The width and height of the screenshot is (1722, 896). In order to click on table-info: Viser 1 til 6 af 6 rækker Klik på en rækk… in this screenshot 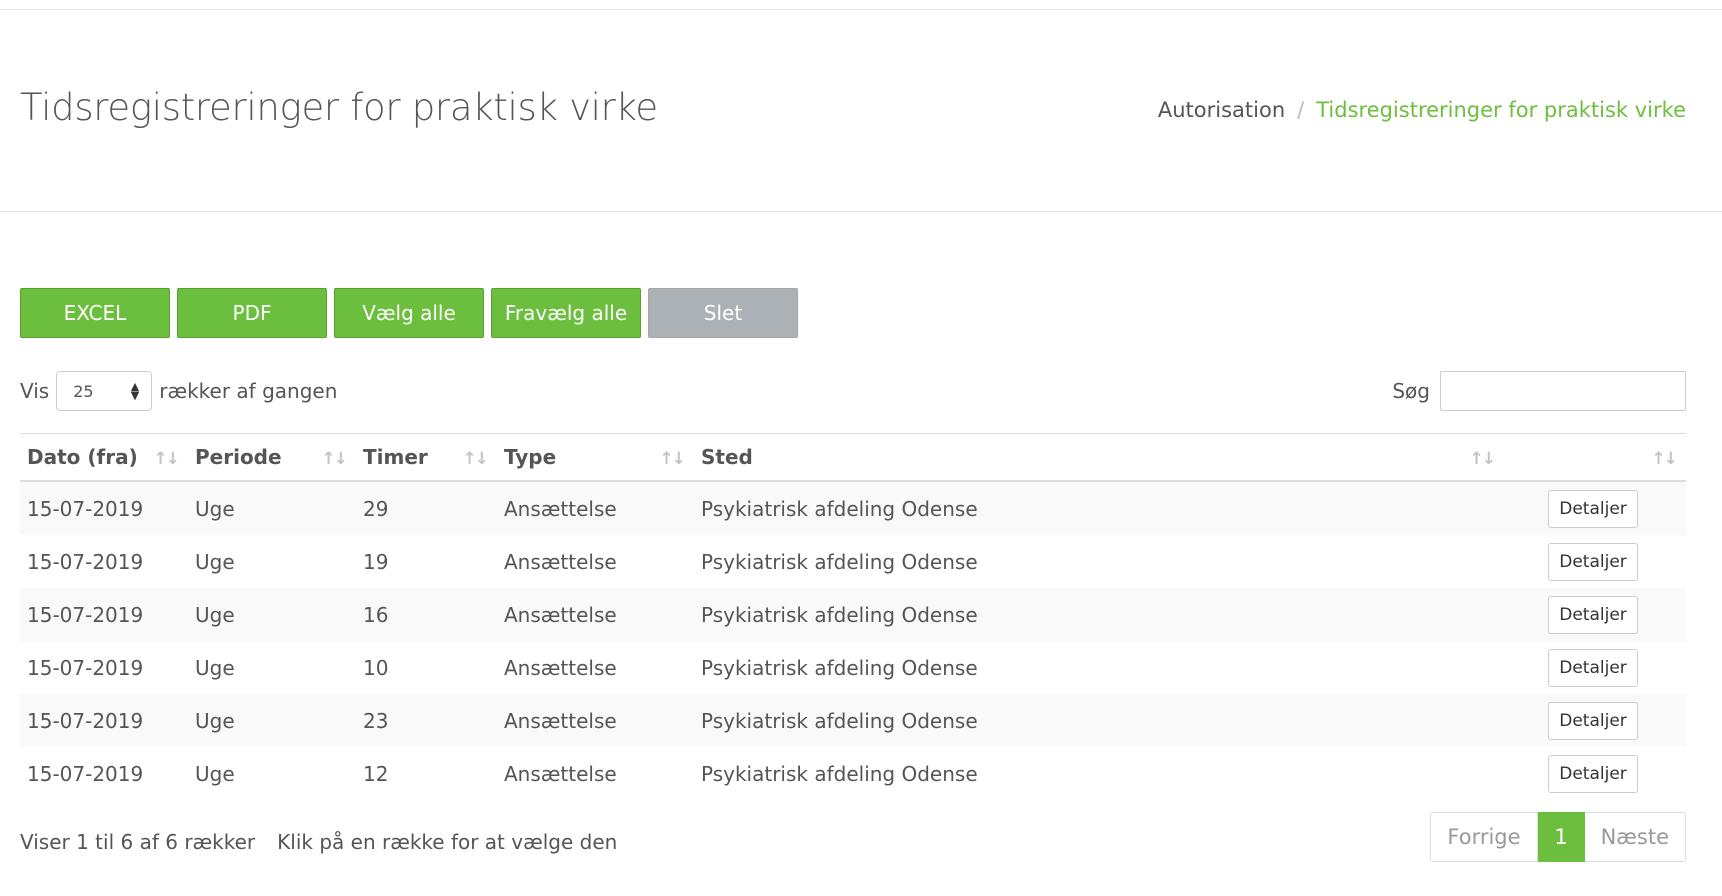, I will do `click(318, 842)`.